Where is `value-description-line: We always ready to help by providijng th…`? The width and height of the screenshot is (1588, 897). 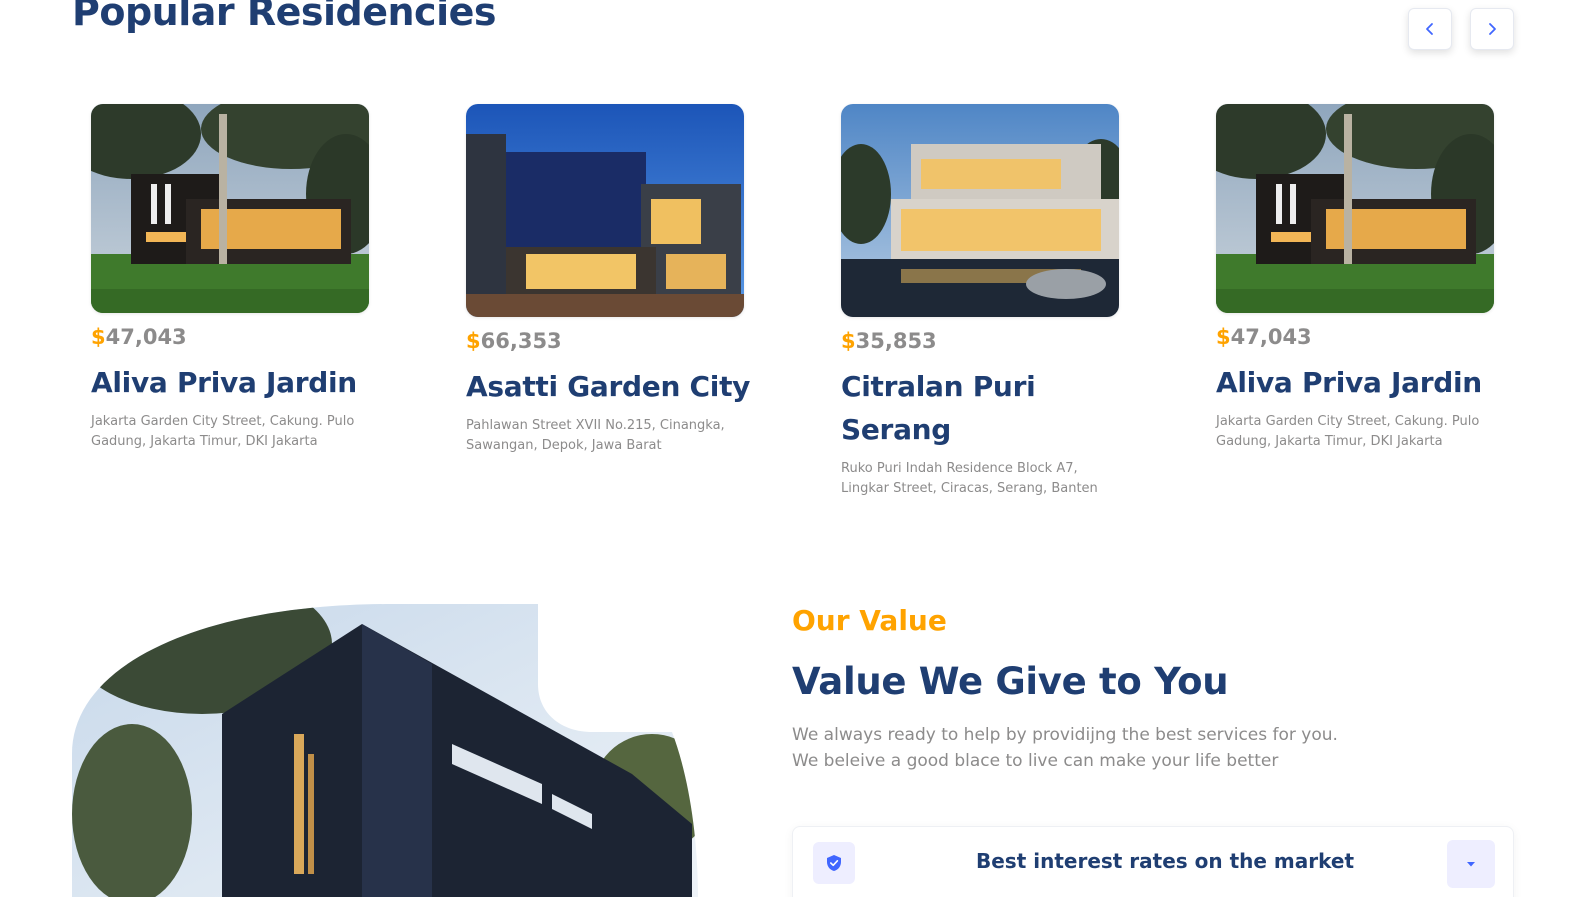
value-description-line: We always ready to help by providijng th… is located at coordinates (1065, 735).